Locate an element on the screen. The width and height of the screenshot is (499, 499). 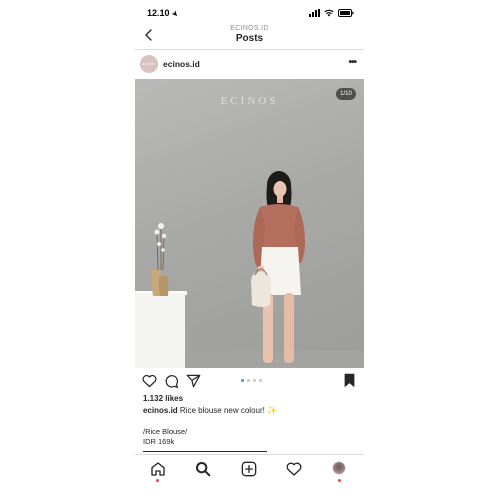
tab-profile is located at coordinates (340, 471).